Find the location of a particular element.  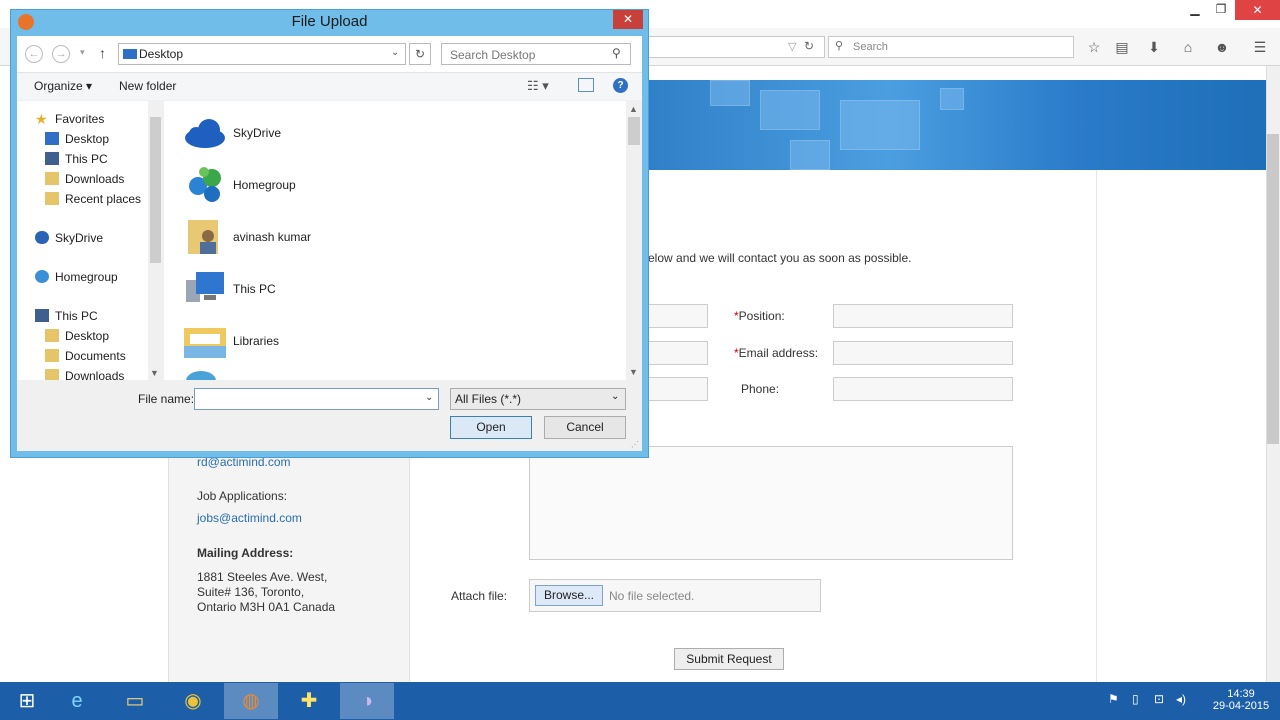

installer-icon: ✚ is located at coordinates (309, 701).